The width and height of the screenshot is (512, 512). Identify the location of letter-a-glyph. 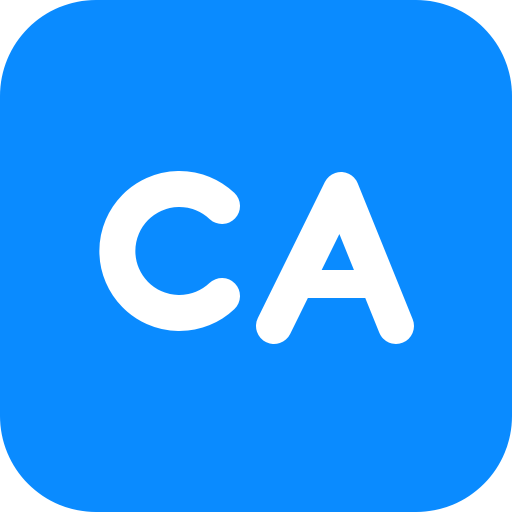
(335, 258).